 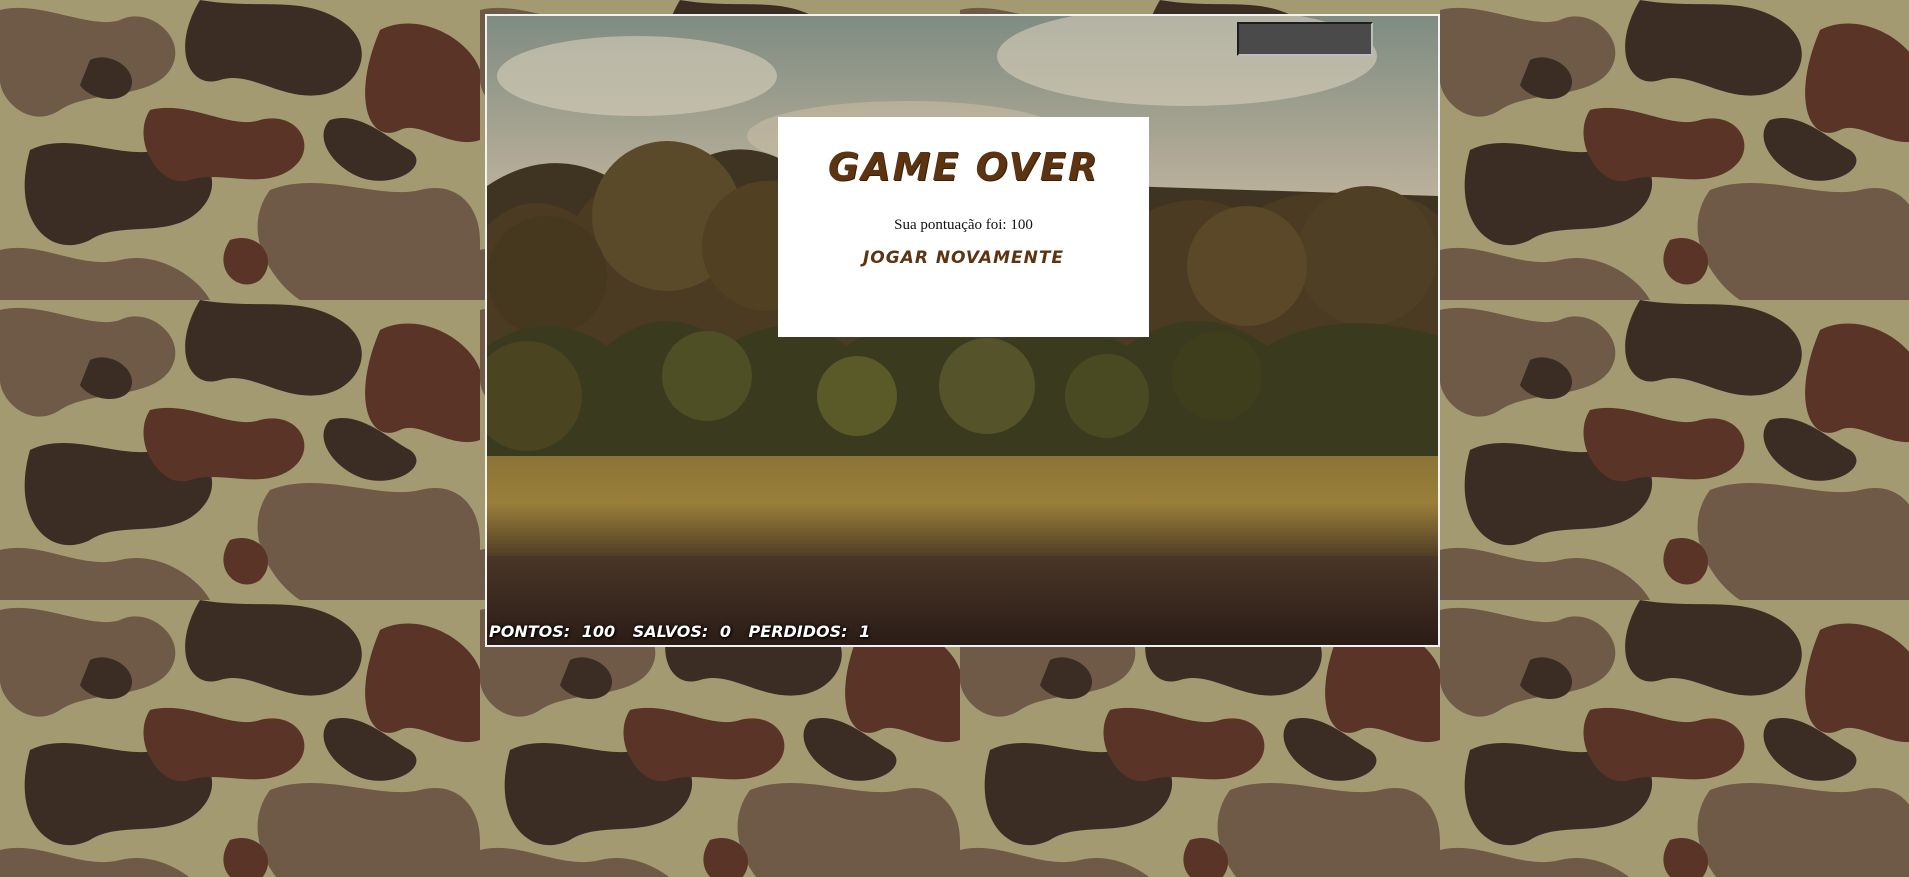 What do you see at coordinates (670, 631) in the screenshot?
I see `saved-label: SALVOS:` at bounding box center [670, 631].